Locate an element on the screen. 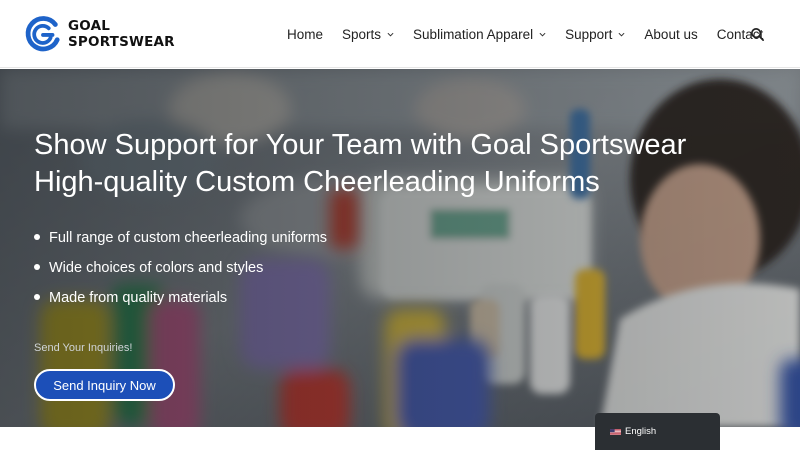  nav-about-us: About us is located at coordinates (670, 34).